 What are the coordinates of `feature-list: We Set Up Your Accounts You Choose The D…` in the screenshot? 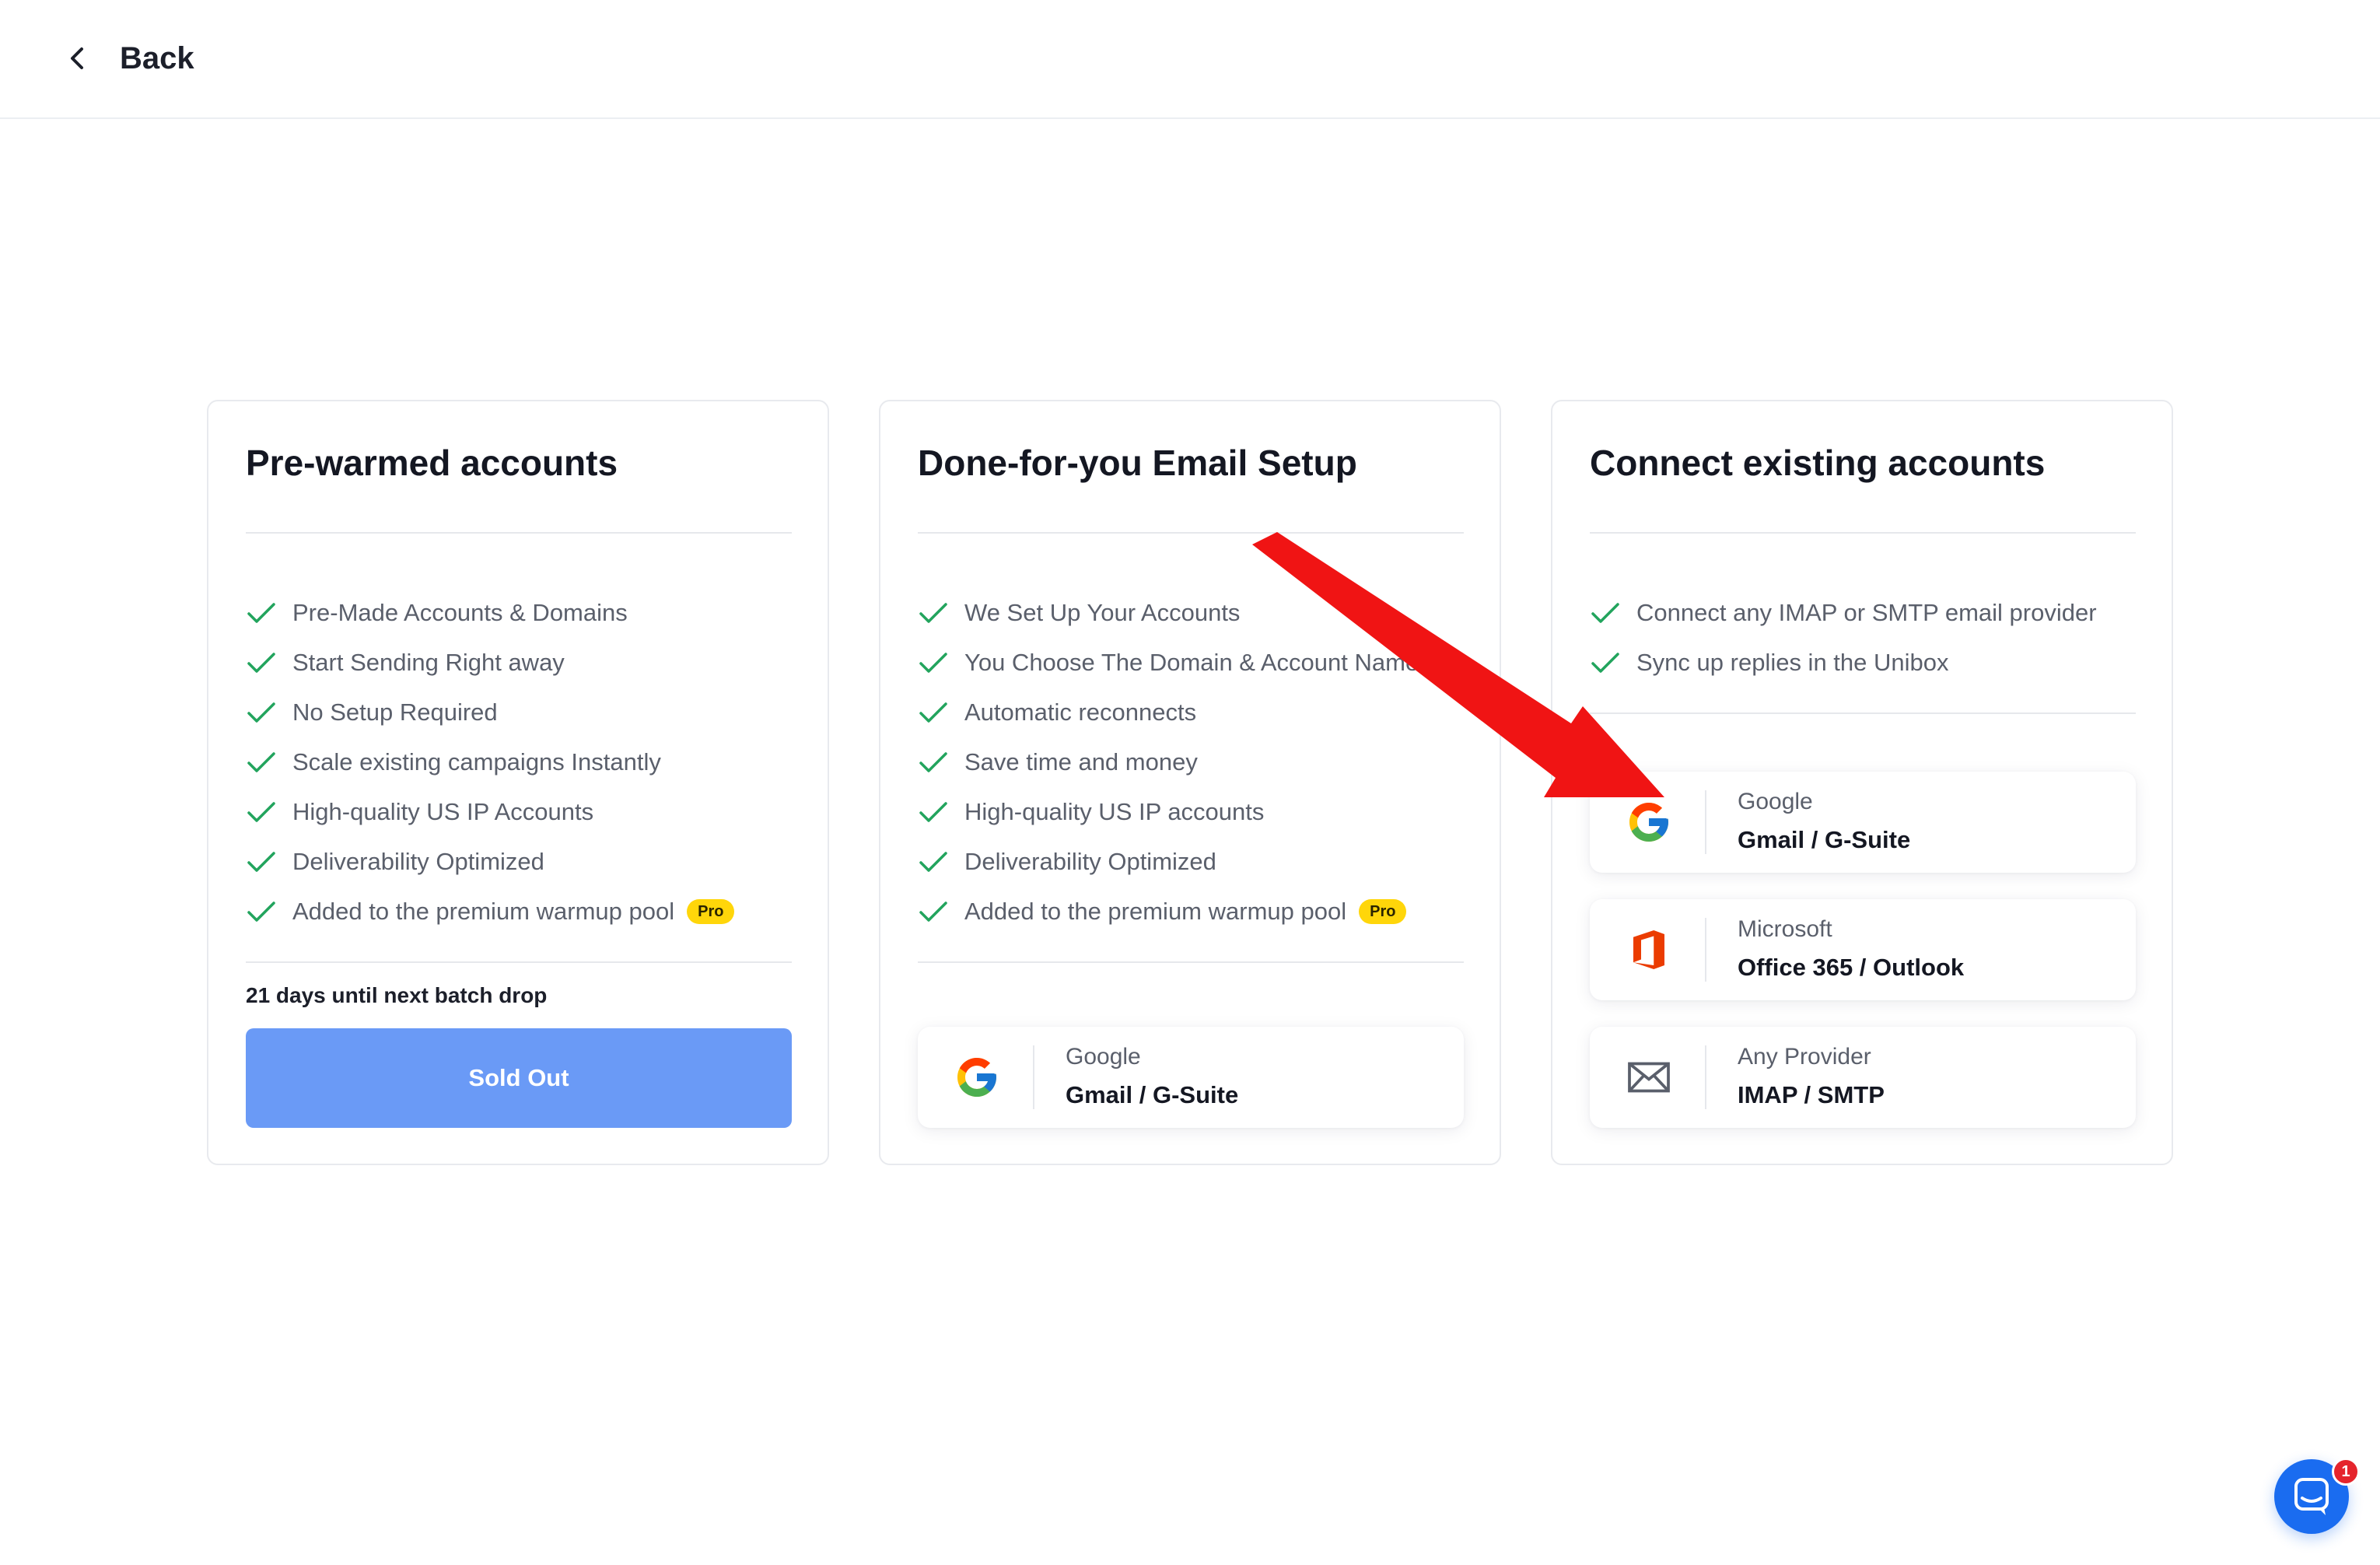 It's located at (1174, 762).